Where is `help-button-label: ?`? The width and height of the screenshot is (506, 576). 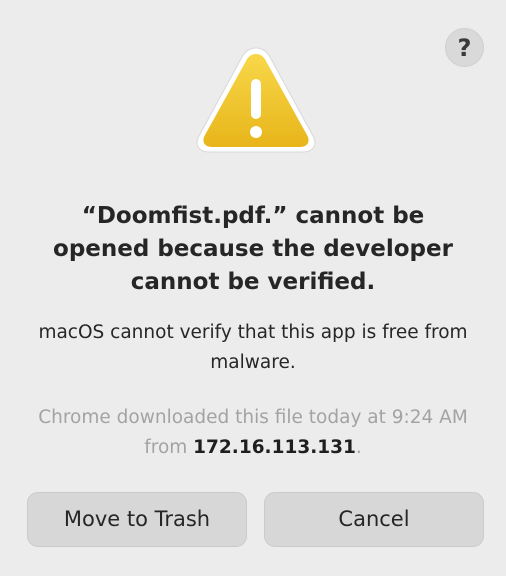
help-button-label: ? is located at coordinates (464, 47).